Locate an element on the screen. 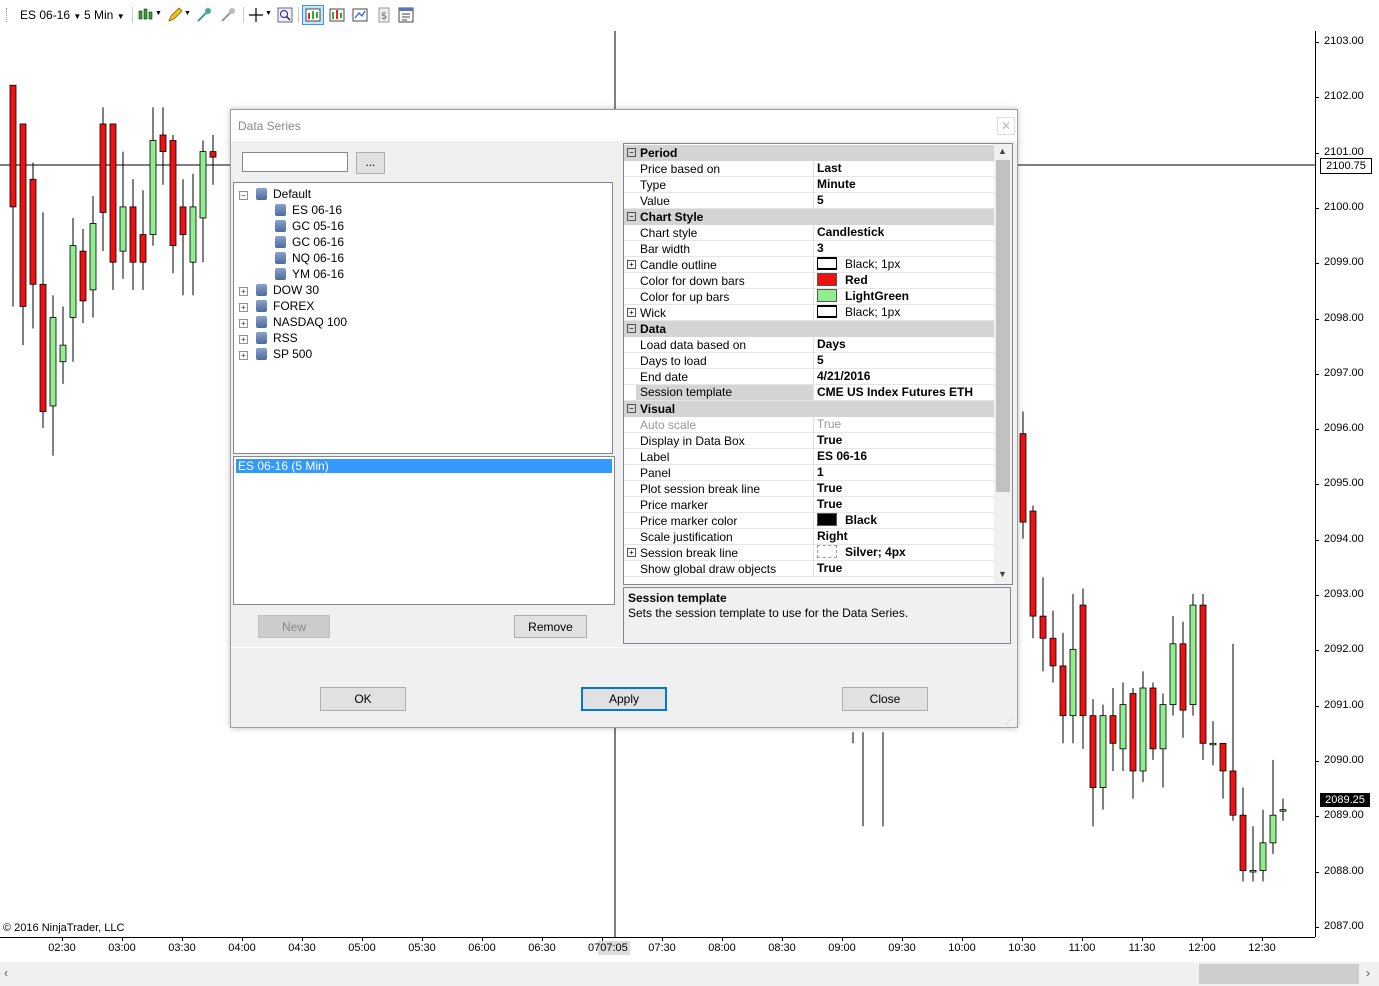  tree-item-list: DOW 30 is located at coordinates (287, 290).